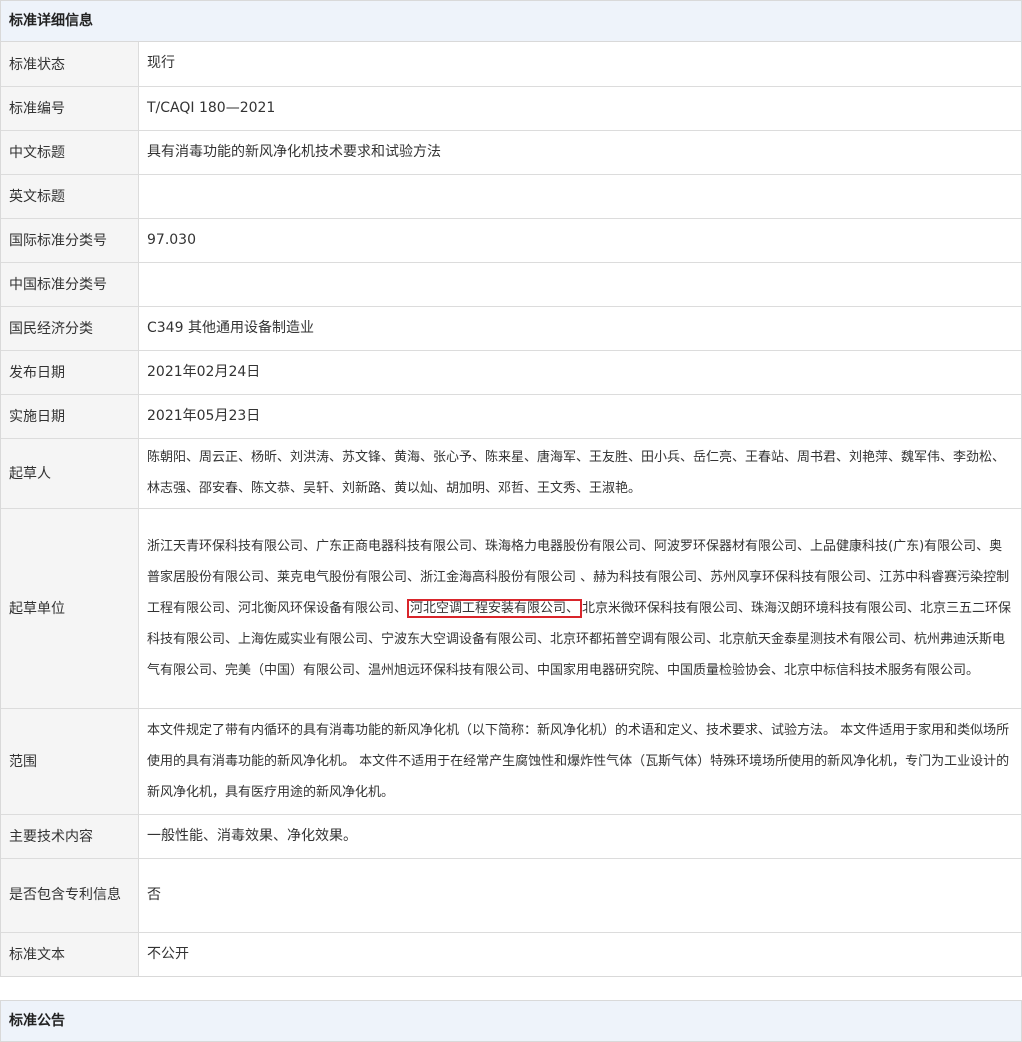  What do you see at coordinates (70, 835) in the screenshot?
I see `row-label-main-content: 主要技术内容` at bounding box center [70, 835].